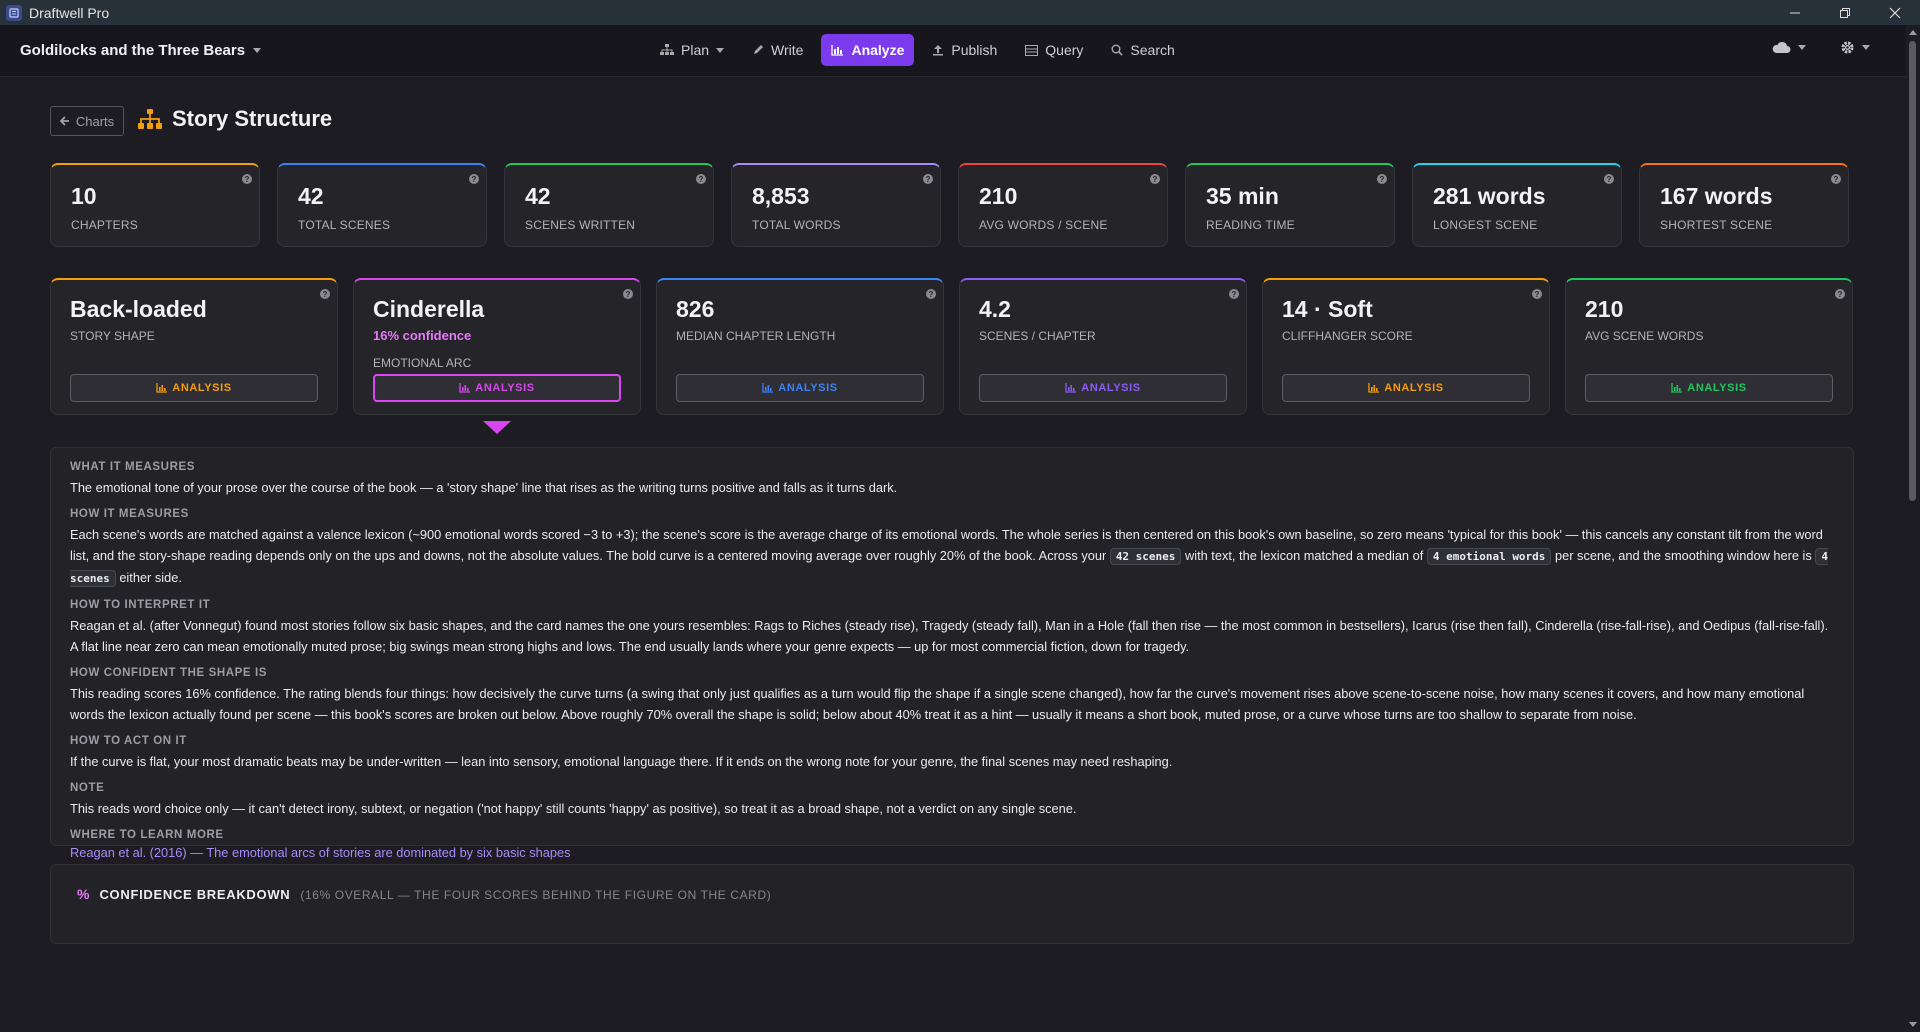 The image size is (1920, 1032). I want to click on stat-label: READING TIME, so click(1250, 225).